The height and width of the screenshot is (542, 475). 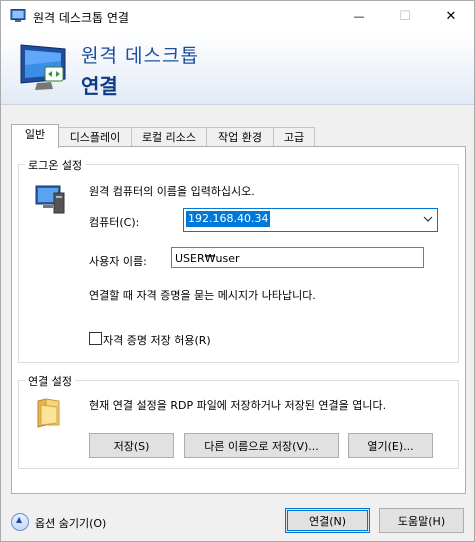 I want to click on banner-divider, so click(x=237, y=104).